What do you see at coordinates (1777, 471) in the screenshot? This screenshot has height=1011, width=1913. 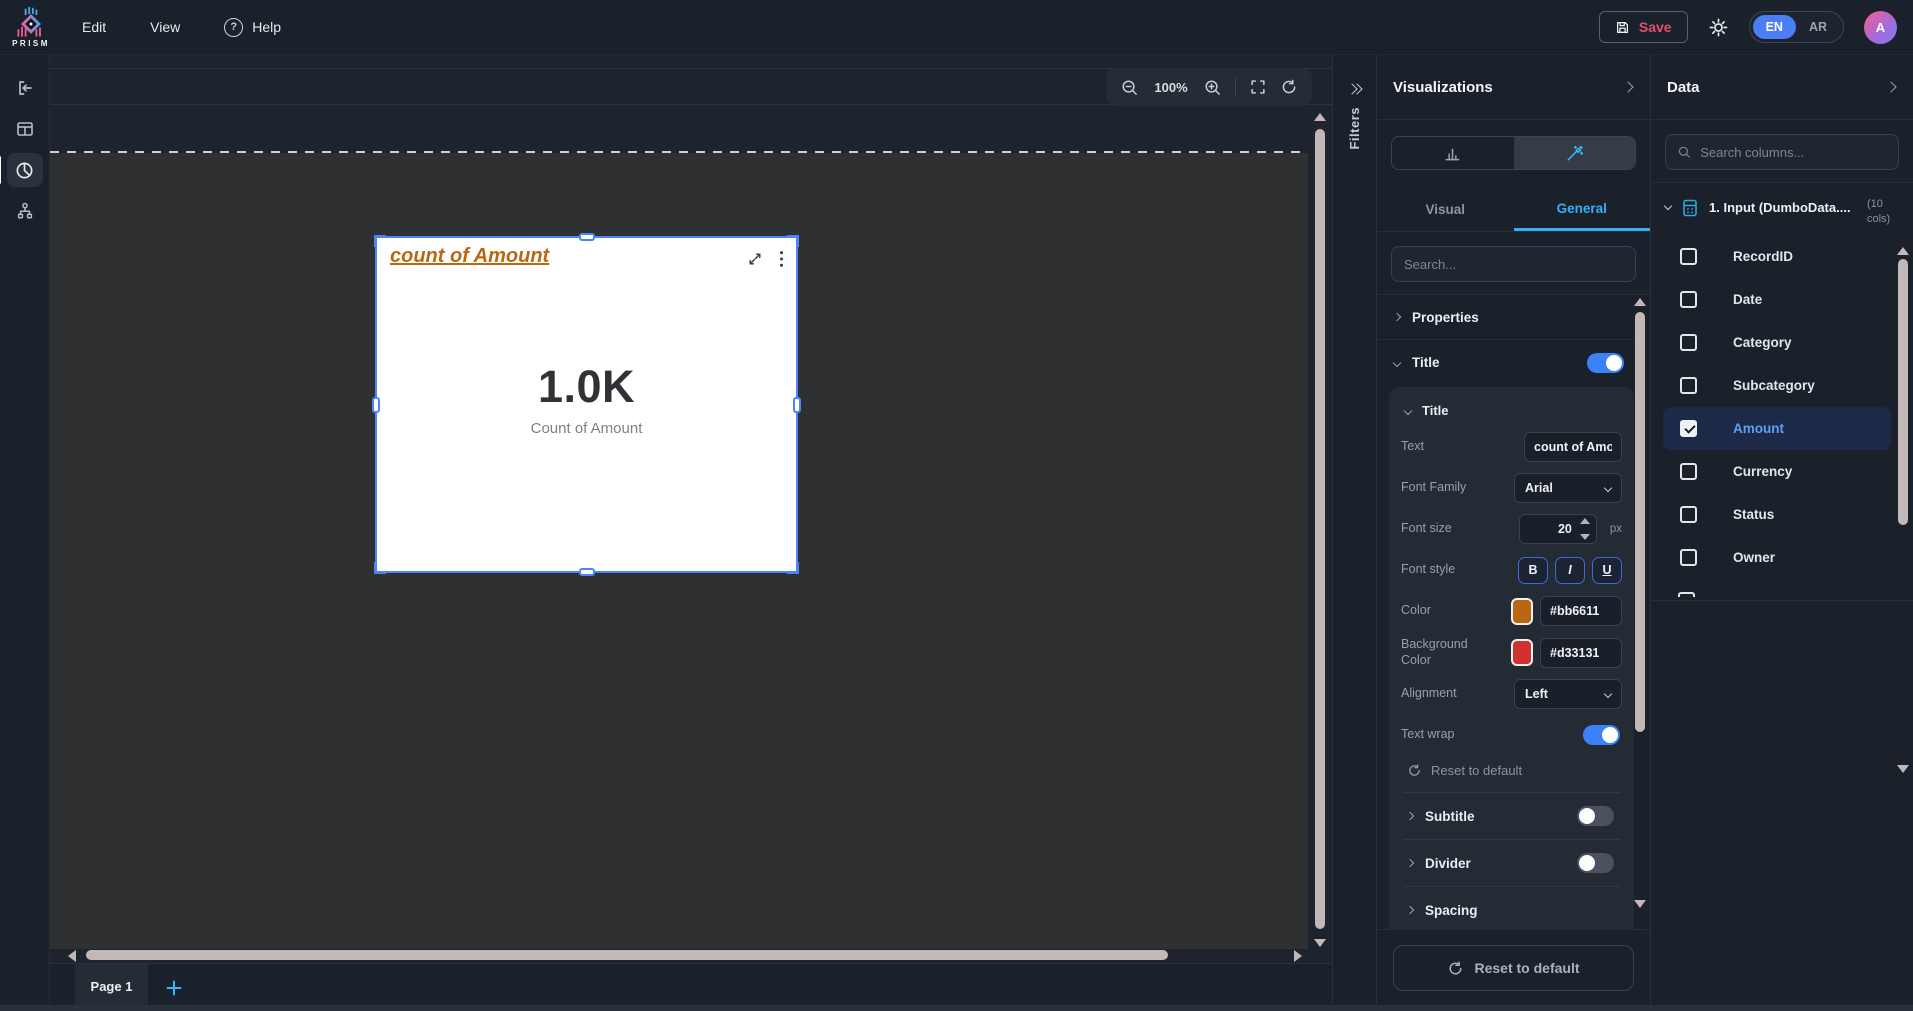 I see `column-row: Currency` at bounding box center [1777, 471].